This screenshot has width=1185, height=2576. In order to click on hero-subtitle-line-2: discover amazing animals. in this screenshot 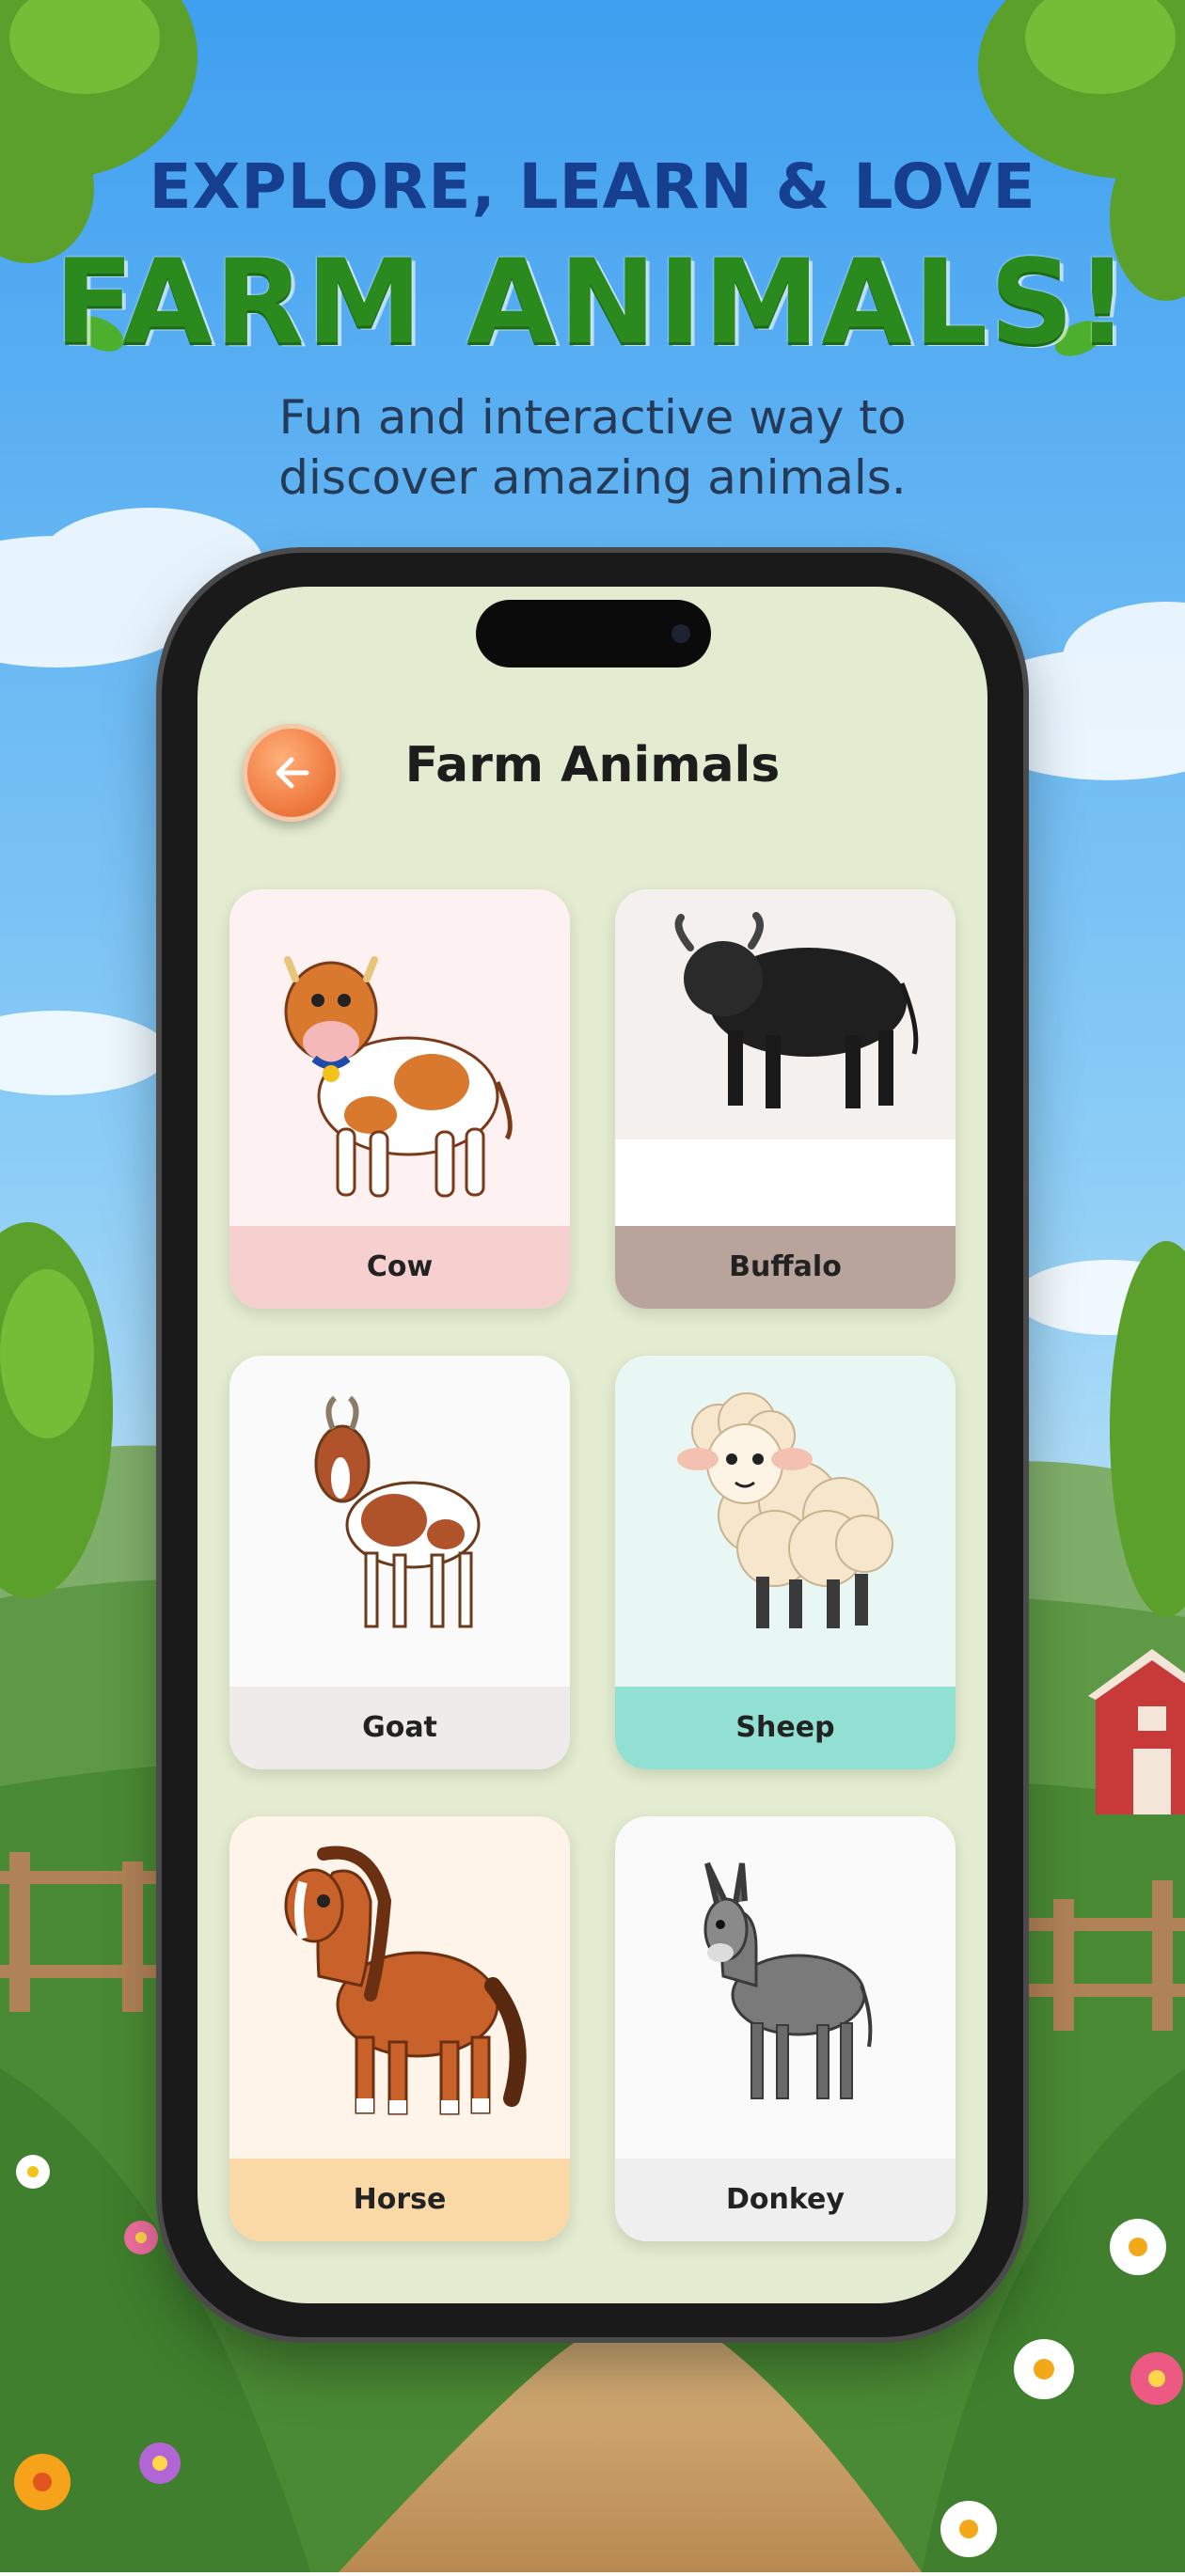, I will do `click(592, 478)`.